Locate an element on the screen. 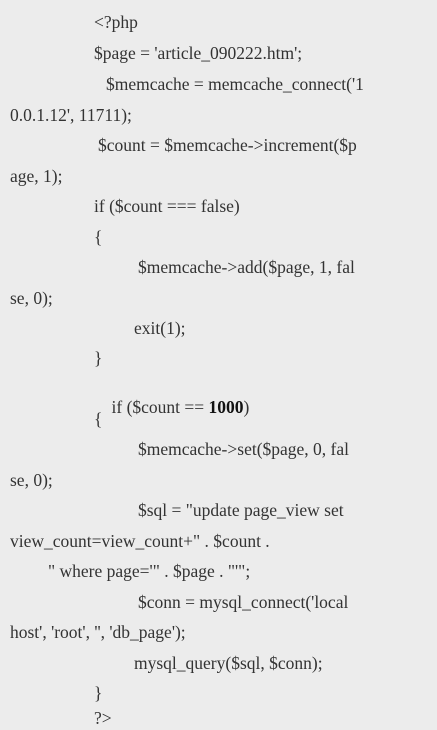 The height and width of the screenshot is (730, 437). code-line: 0.0.1.12', 11711); is located at coordinates (71, 115).